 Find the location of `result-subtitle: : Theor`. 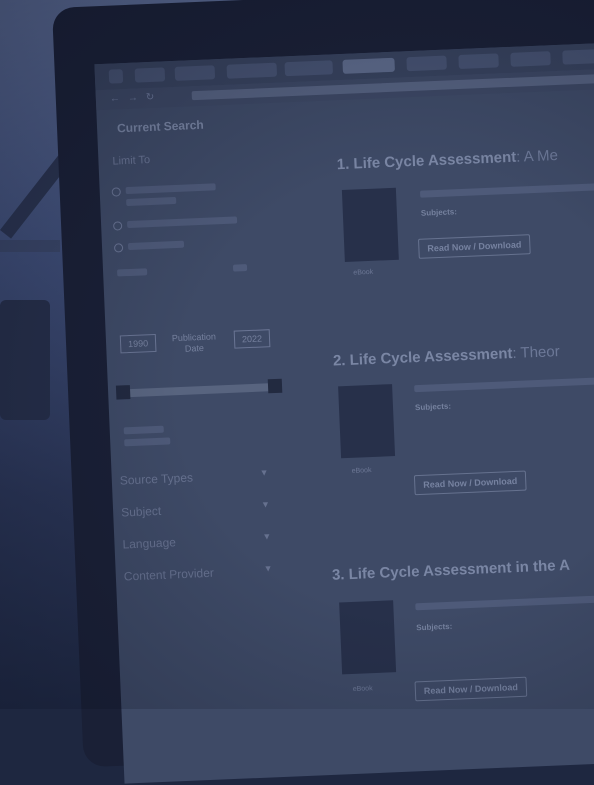

result-subtitle: : Theor is located at coordinates (536, 353).